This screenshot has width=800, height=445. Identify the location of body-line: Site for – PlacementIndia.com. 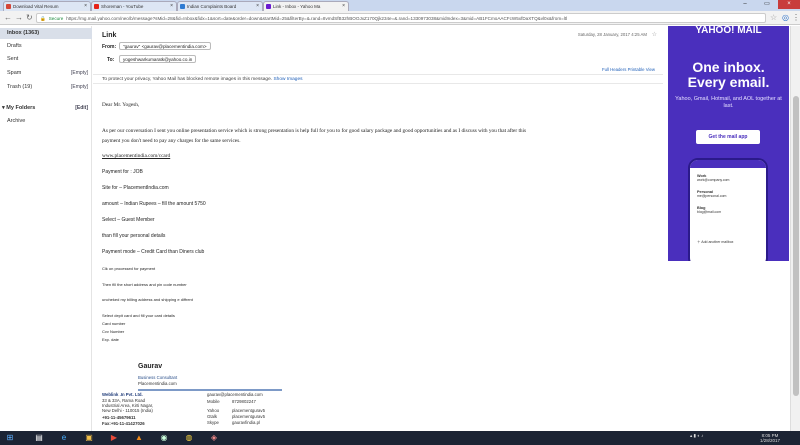
(135, 188).